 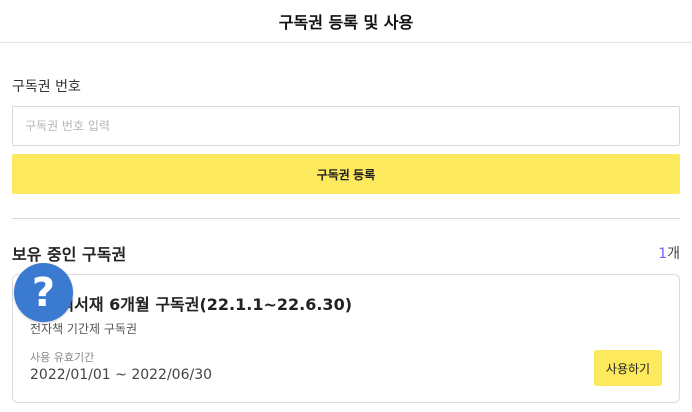 I want to click on register-subscription-button: 구독권 등록, so click(x=346, y=174).